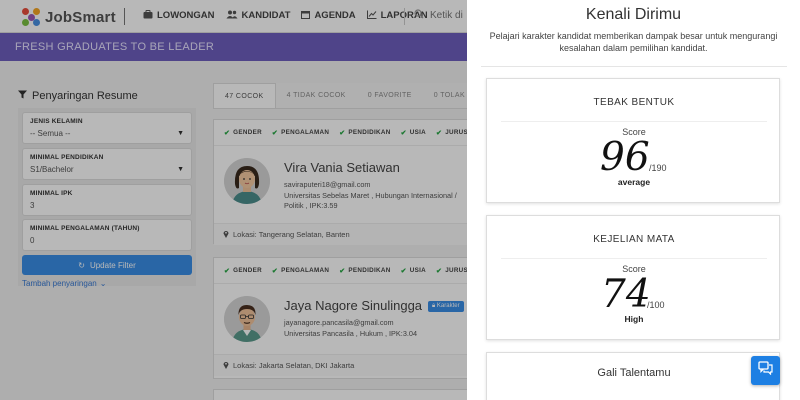 The height and width of the screenshot is (400, 800). I want to click on score-card-tebak-bentuk: TEBAK BENTUK Score 96 /190 average, so click(633, 140).